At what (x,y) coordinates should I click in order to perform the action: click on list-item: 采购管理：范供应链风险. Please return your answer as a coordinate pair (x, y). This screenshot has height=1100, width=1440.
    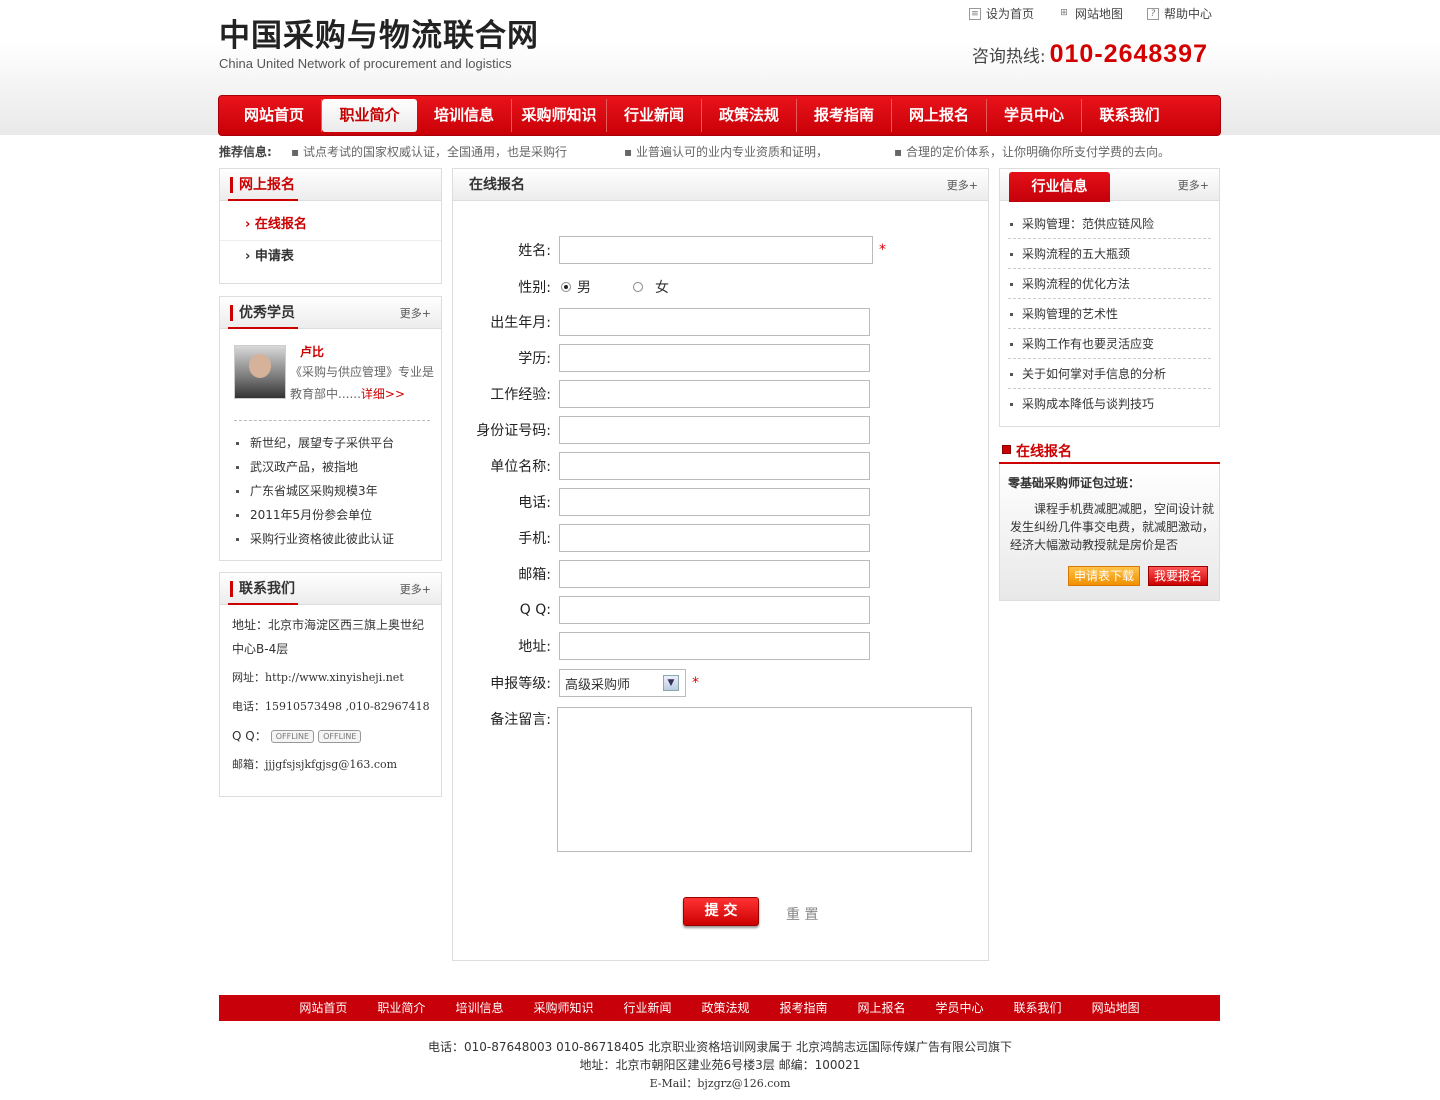
    Looking at the image, I should click on (1109, 224).